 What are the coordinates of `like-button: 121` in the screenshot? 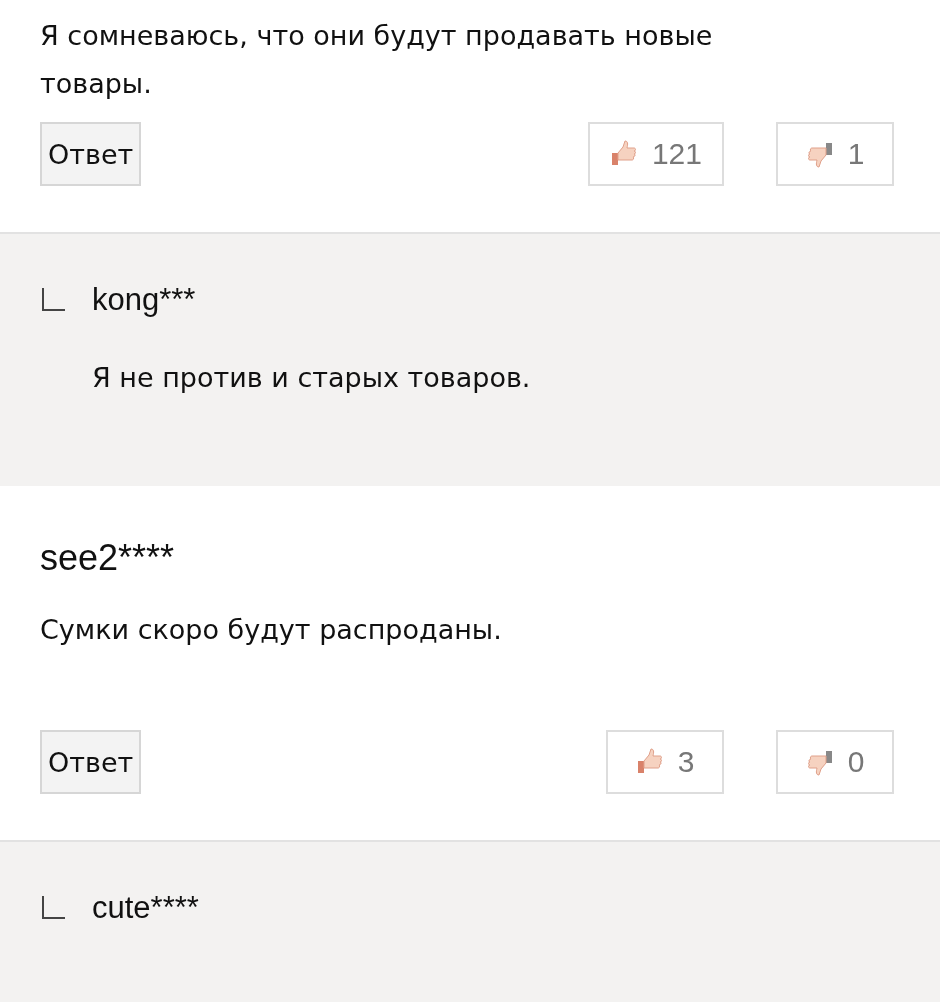 It's located at (655, 154).